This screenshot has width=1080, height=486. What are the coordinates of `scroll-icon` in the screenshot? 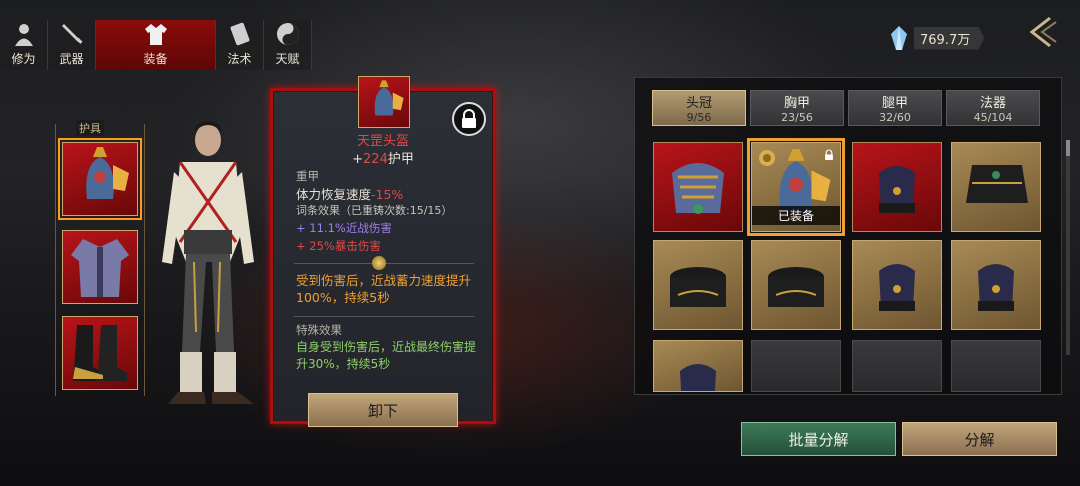 It's located at (239, 34).